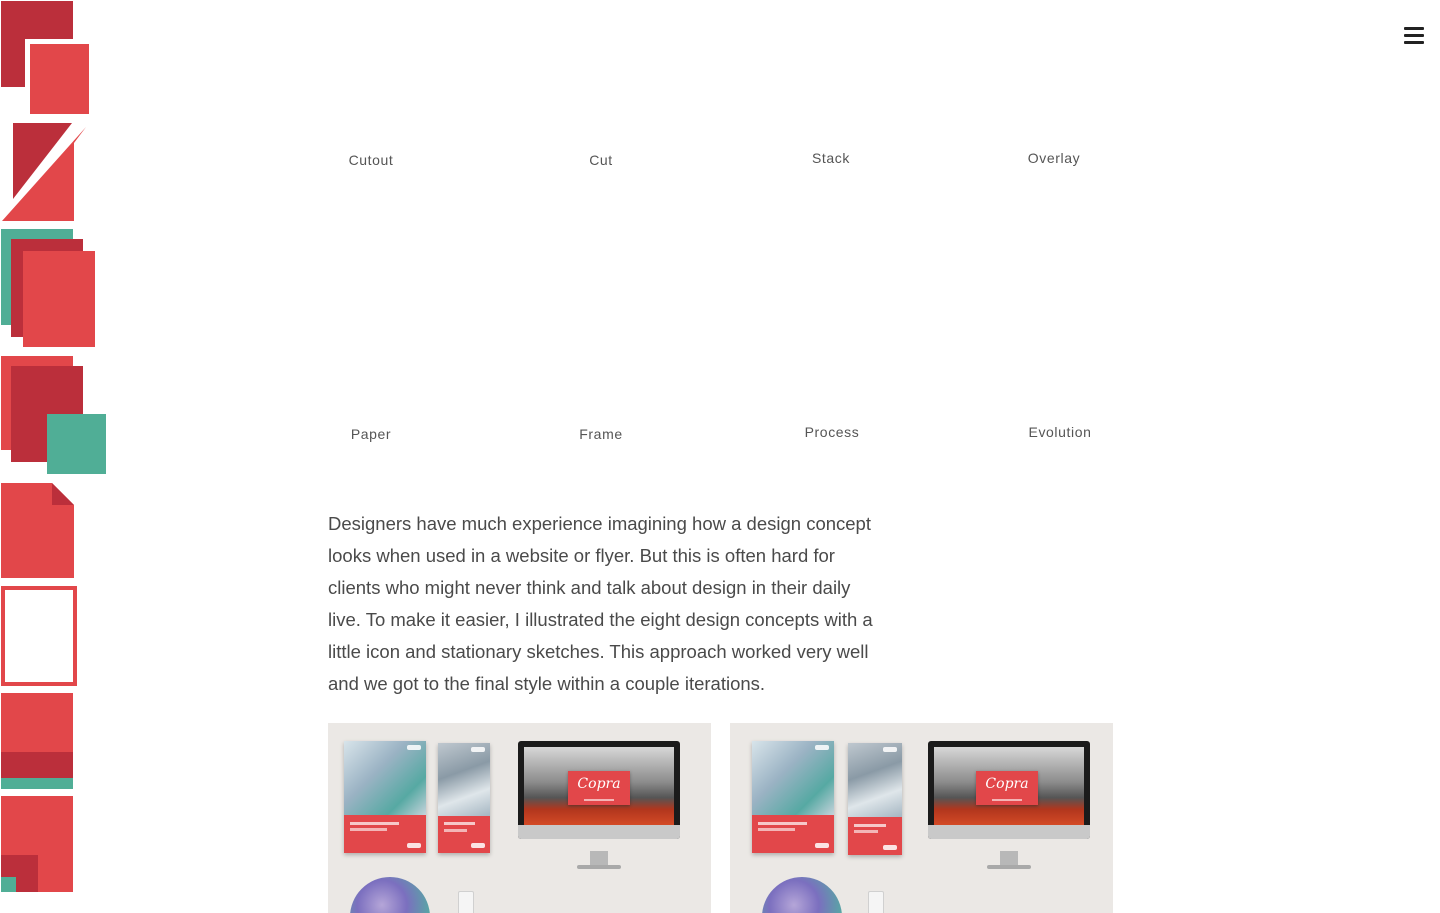 This screenshot has height=913, width=1440. What do you see at coordinates (371, 160) in the screenshot?
I see `concept-label: Cutout` at bounding box center [371, 160].